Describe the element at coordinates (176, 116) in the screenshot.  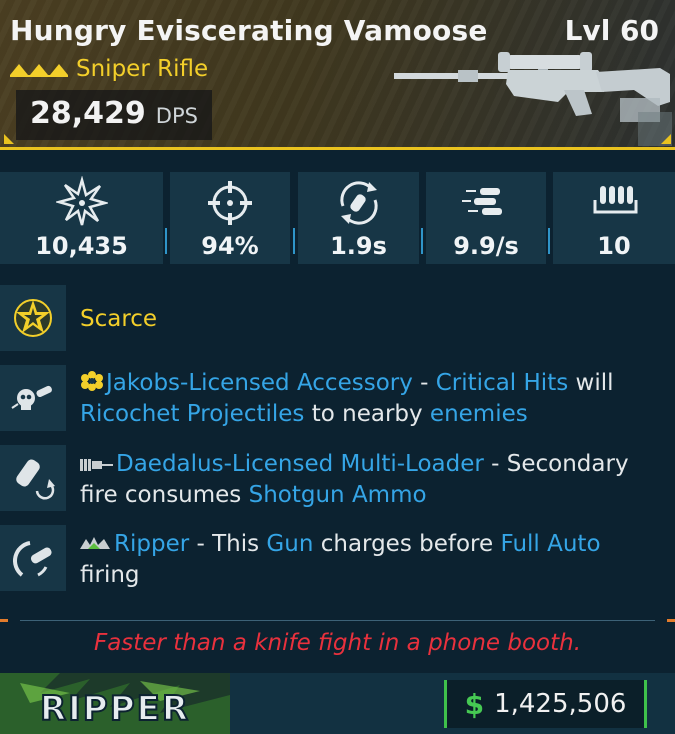
I see `dps-label: DPS` at that location.